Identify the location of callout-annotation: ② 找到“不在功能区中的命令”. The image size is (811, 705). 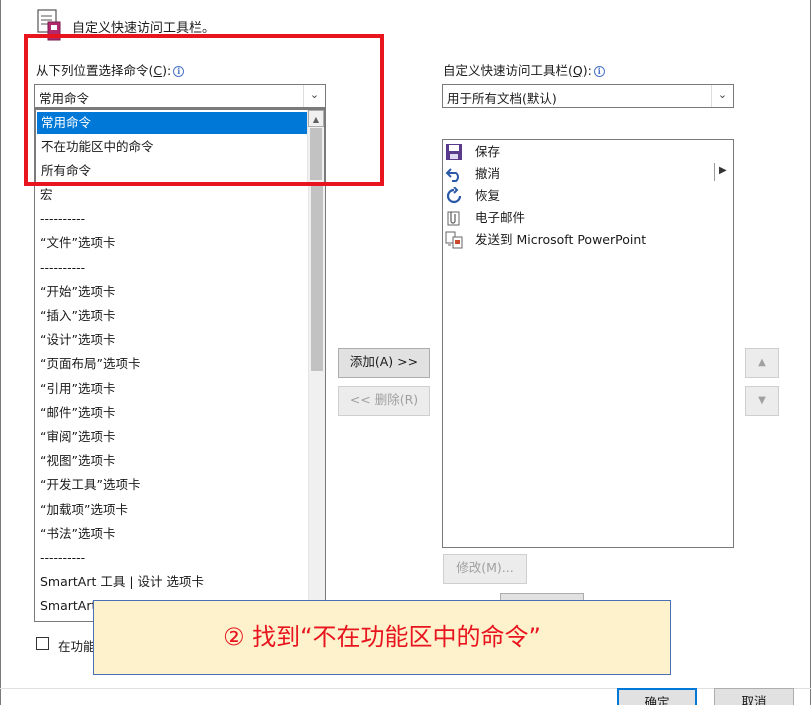
(382, 637).